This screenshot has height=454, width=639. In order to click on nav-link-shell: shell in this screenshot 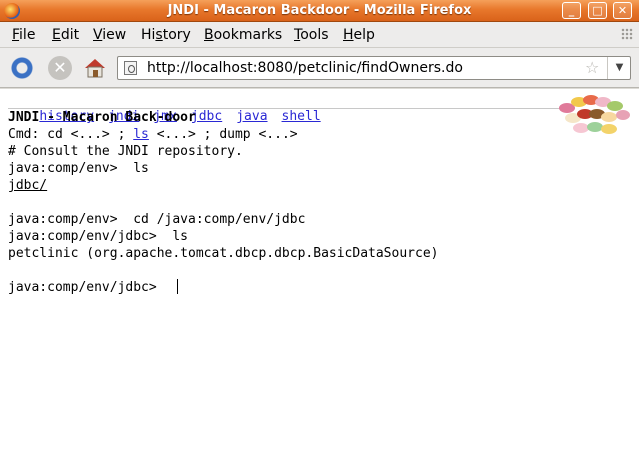, I will do `click(301, 116)`.